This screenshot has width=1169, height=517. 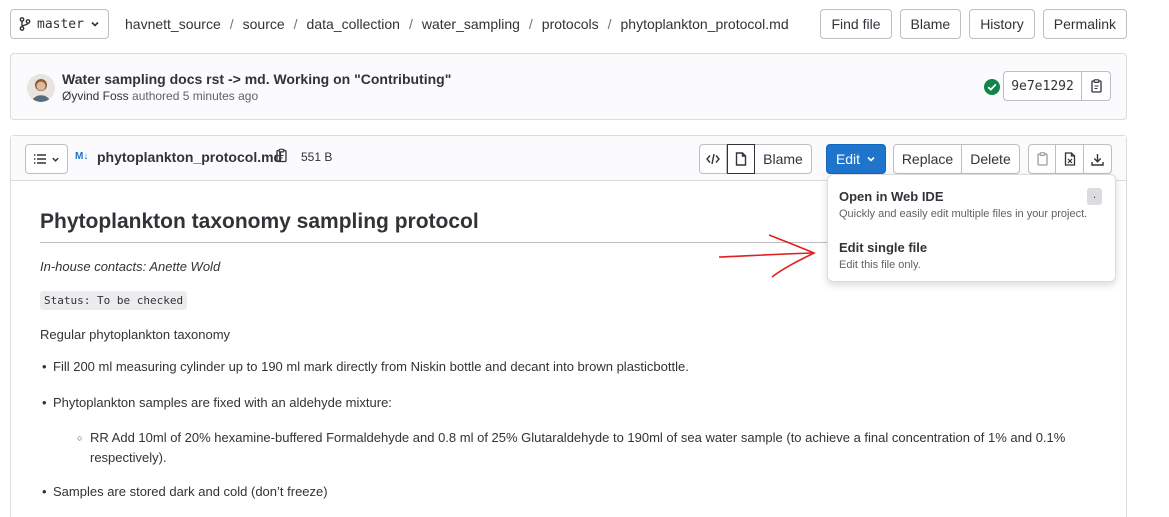 I want to click on view-source-button, so click(x=713, y=159).